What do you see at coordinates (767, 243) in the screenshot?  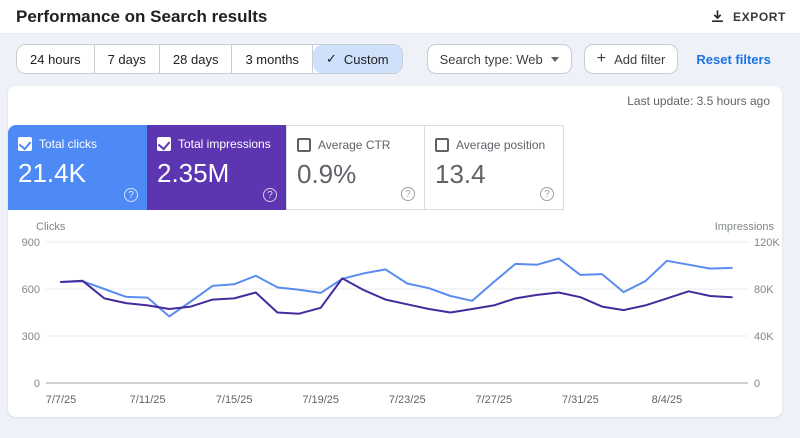 I see `svg-text: 120K` at bounding box center [767, 243].